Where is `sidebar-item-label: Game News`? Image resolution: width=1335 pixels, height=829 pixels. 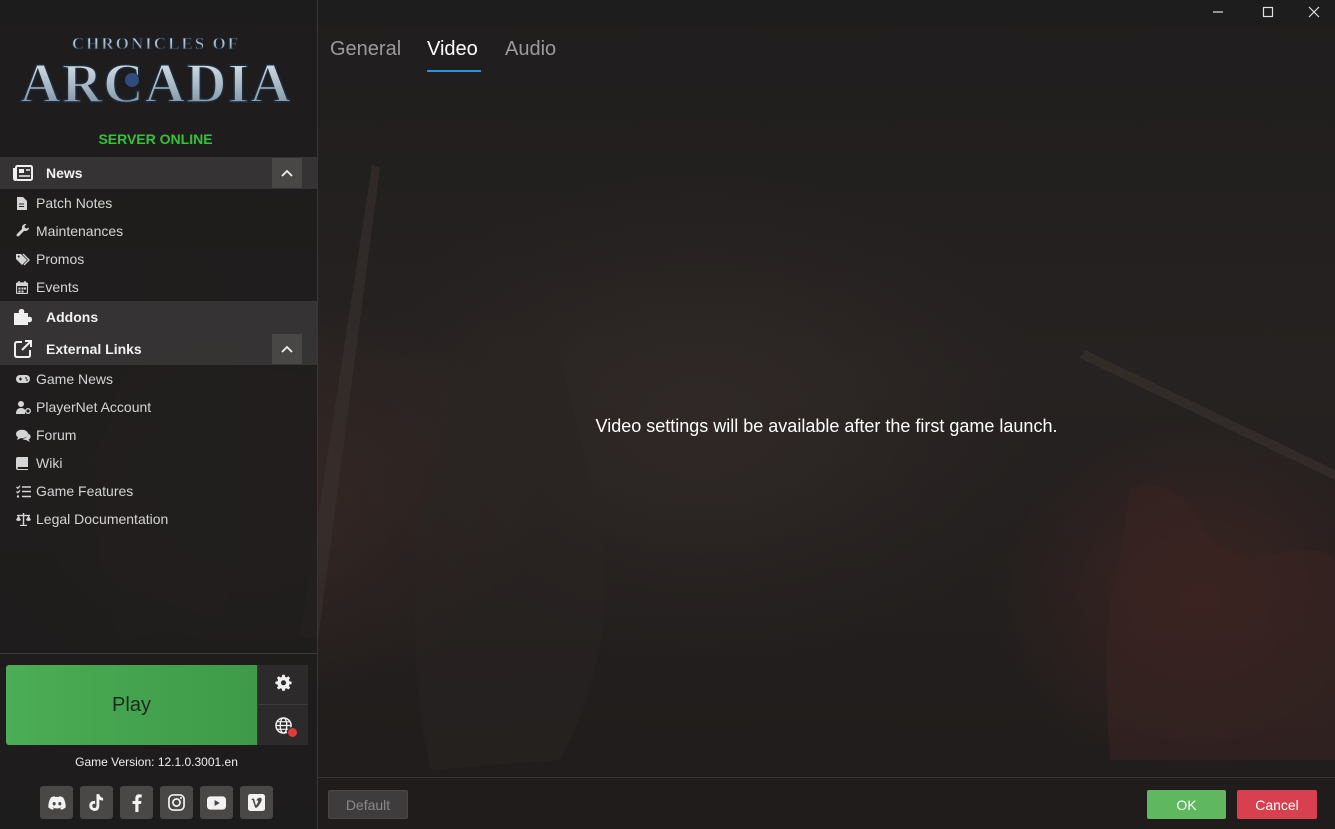
sidebar-item-label: Game News is located at coordinates (75, 379).